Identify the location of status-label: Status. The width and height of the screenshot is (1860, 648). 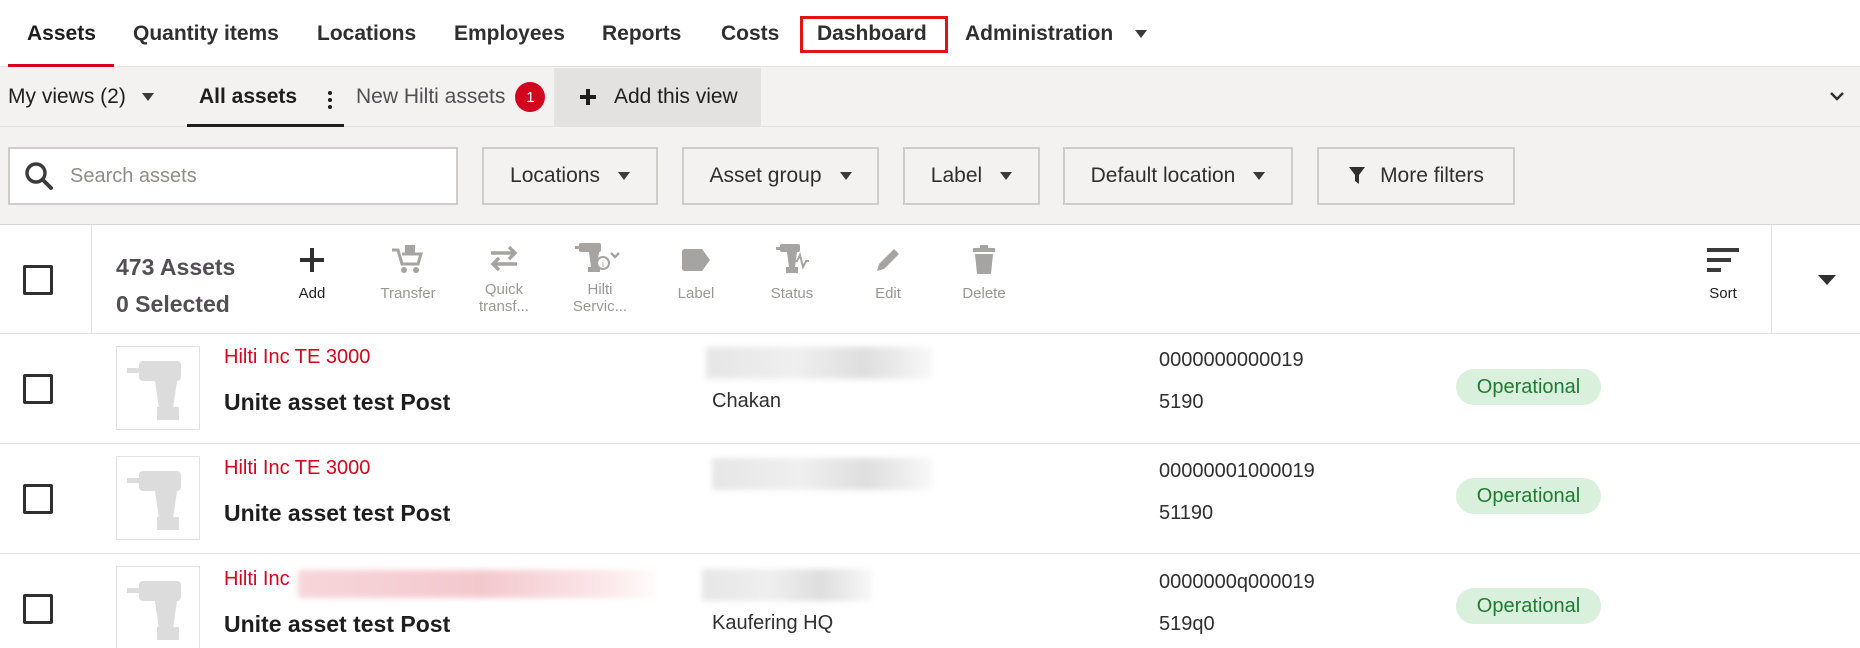
(792, 293).